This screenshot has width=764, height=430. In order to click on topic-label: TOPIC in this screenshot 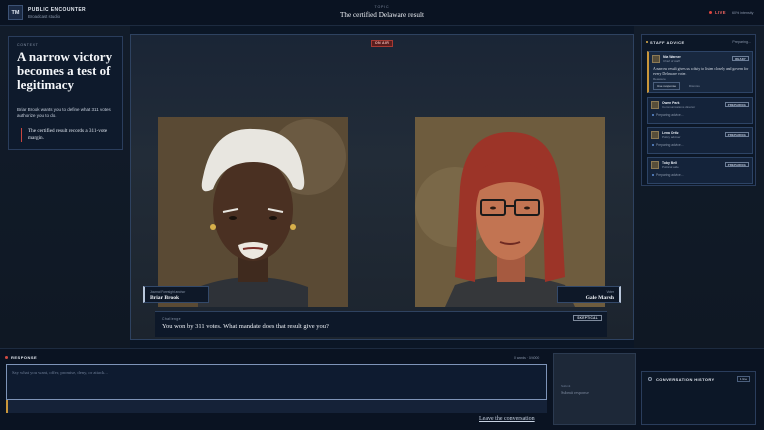, I will do `click(382, 7)`.